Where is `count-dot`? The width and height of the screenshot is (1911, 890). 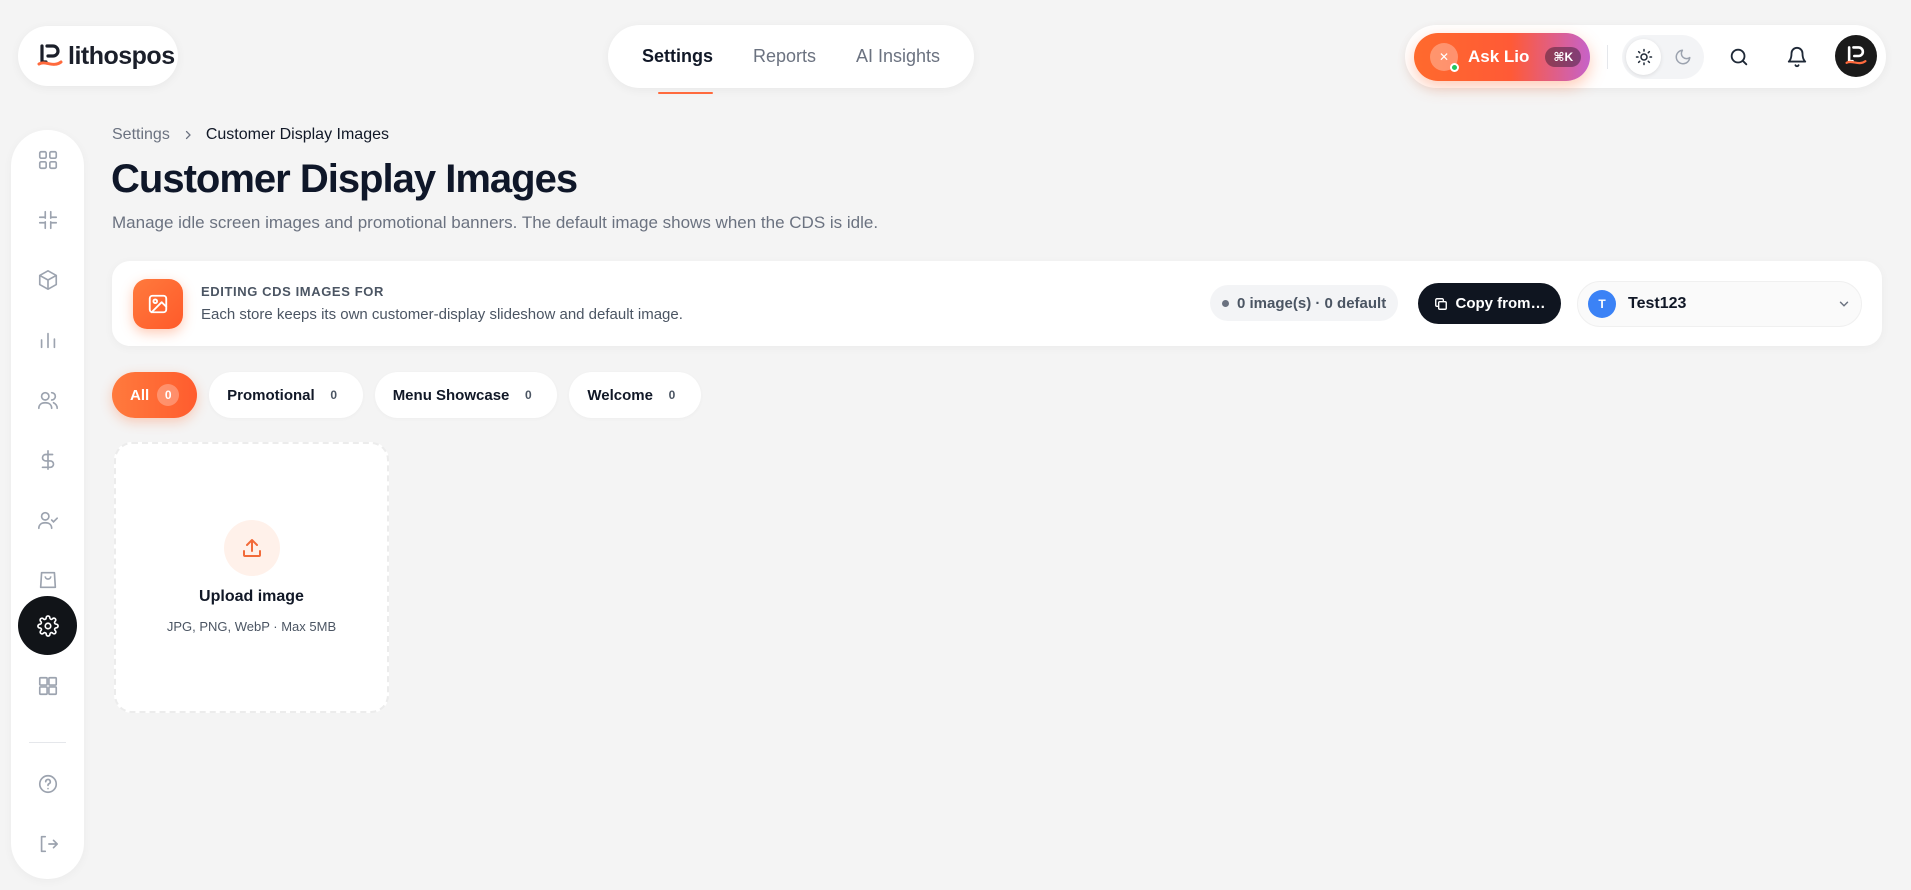
count-dot is located at coordinates (1225, 303).